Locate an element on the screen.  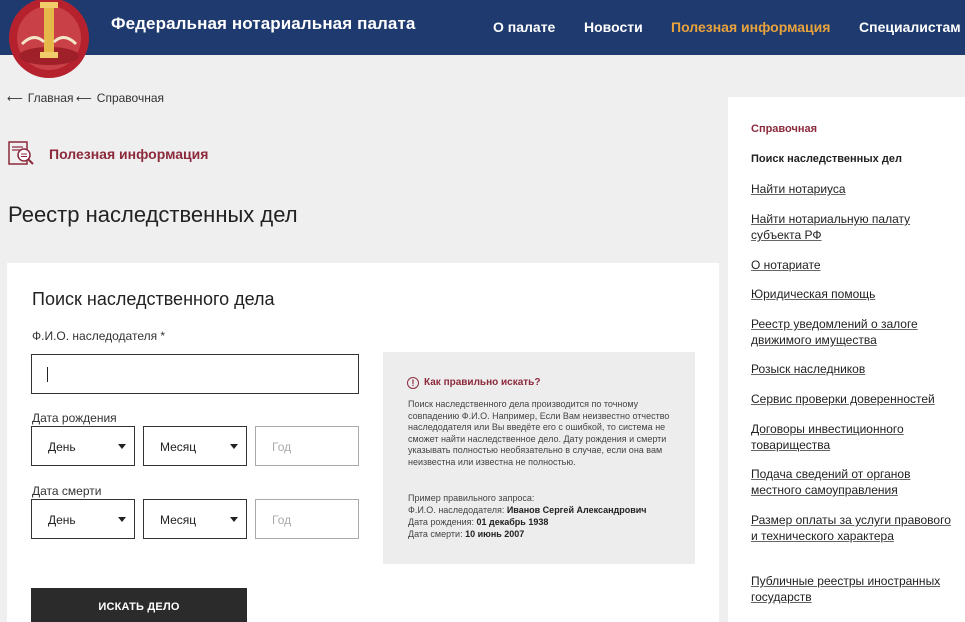
help-example-heading: Пример правильного запроса: is located at coordinates (471, 498).